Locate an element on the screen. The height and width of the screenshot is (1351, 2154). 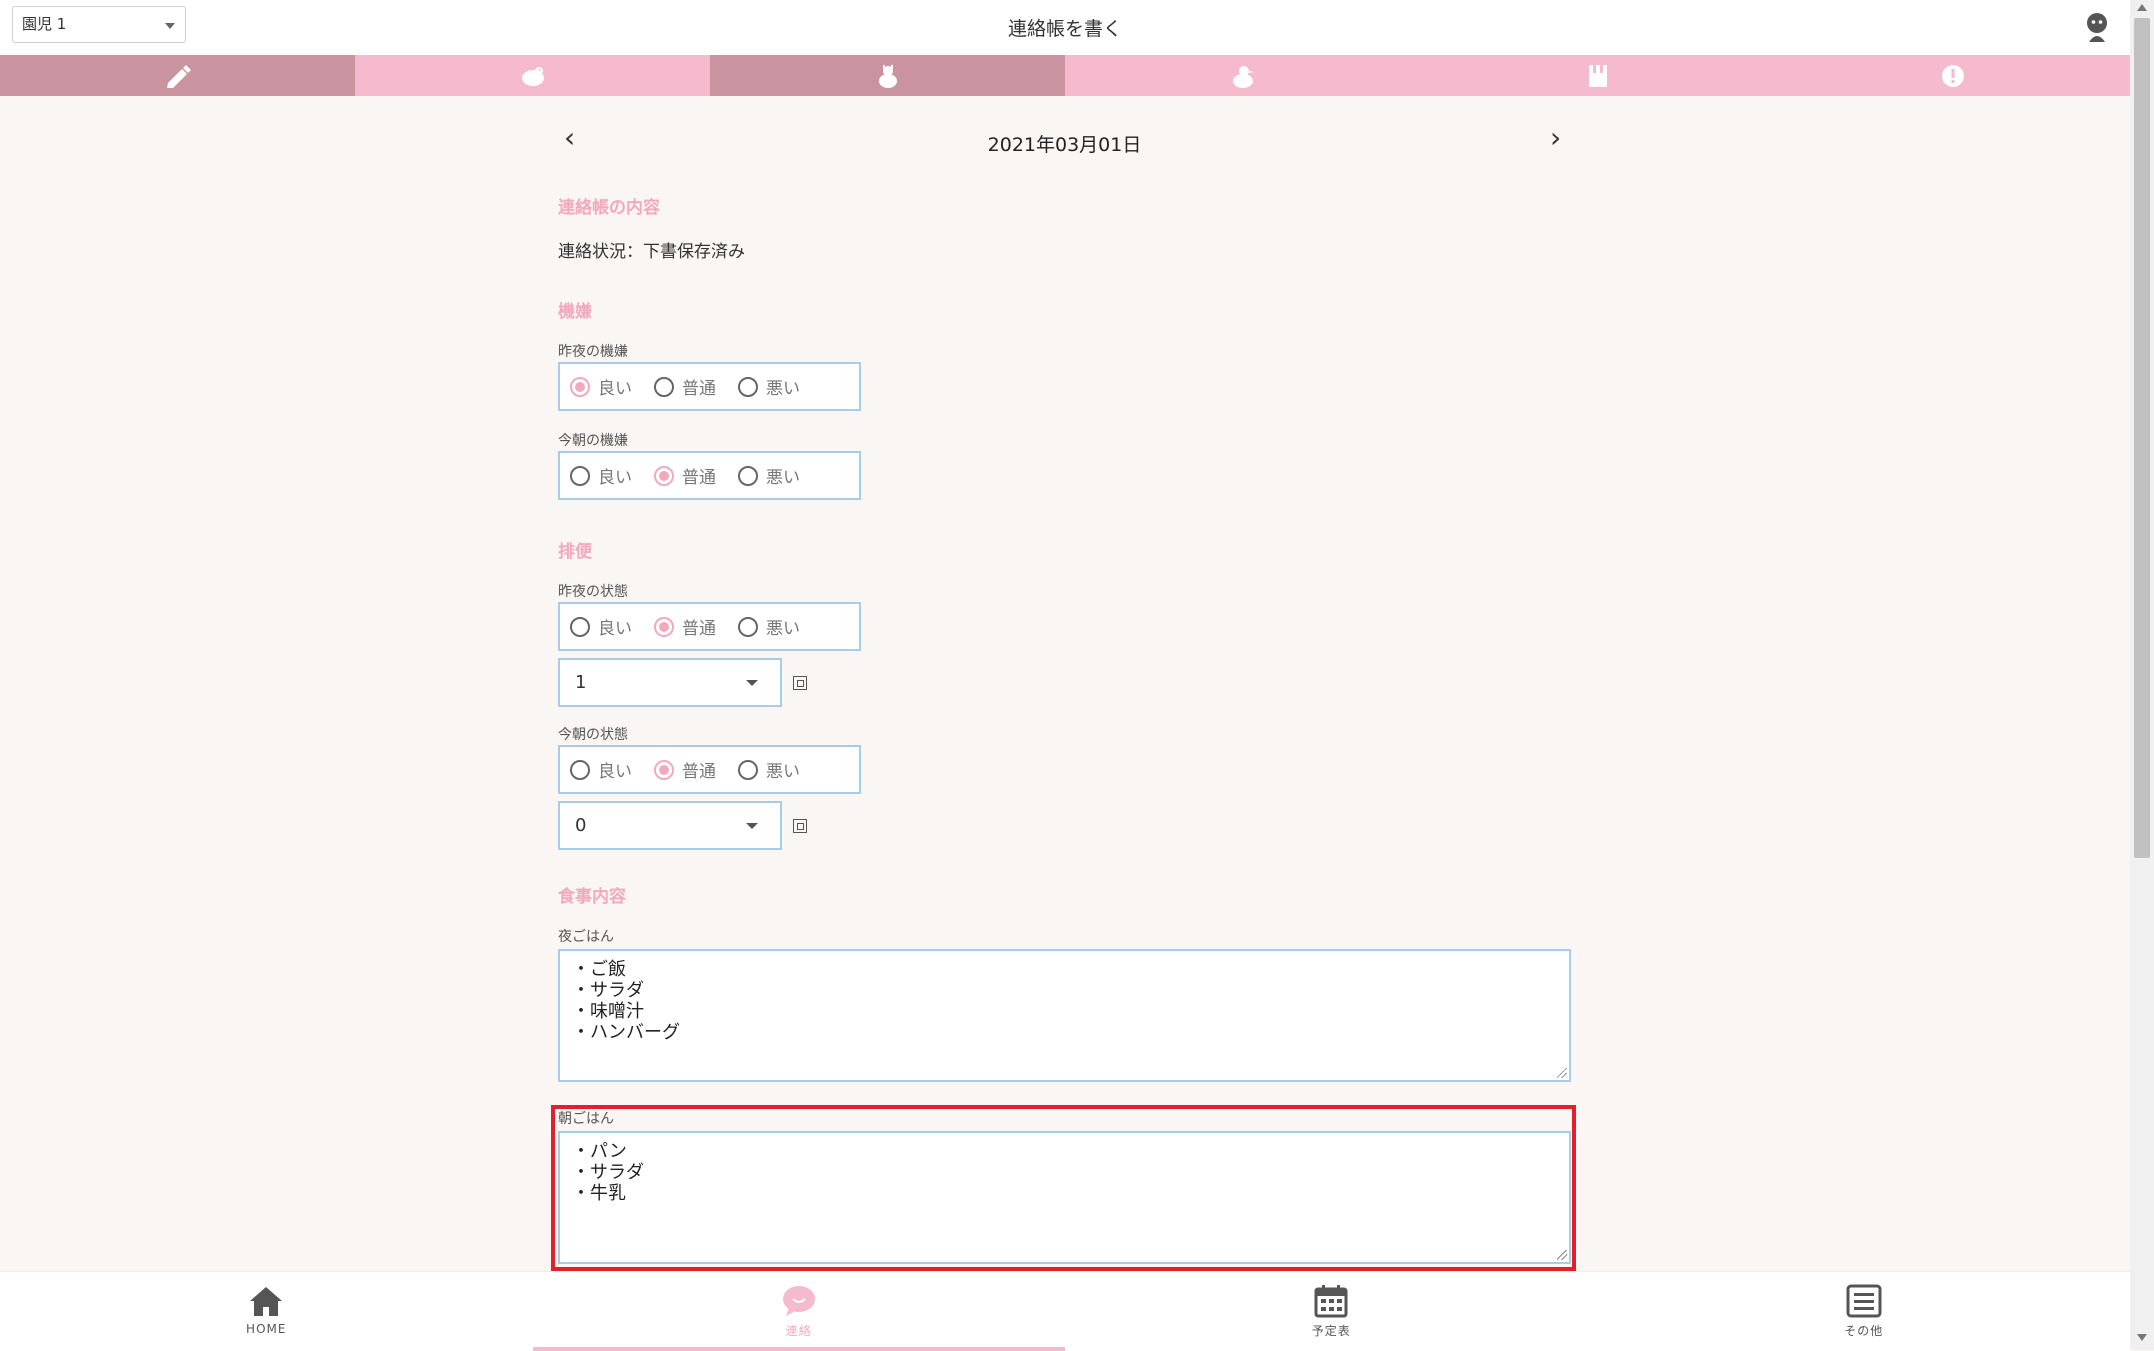
home-icon is located at coordinates (266, 1301).